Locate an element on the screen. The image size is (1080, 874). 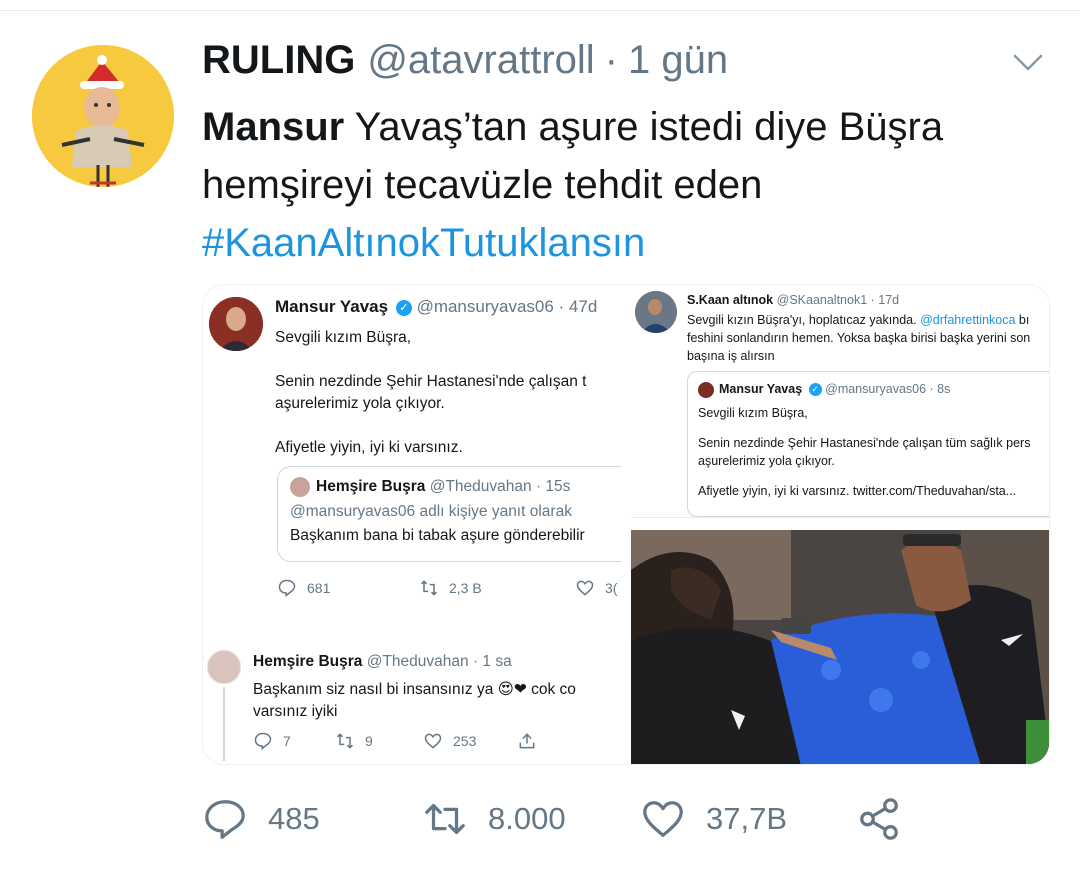
tweet-text-bold: Mansur is located at coordinates (273, 127).